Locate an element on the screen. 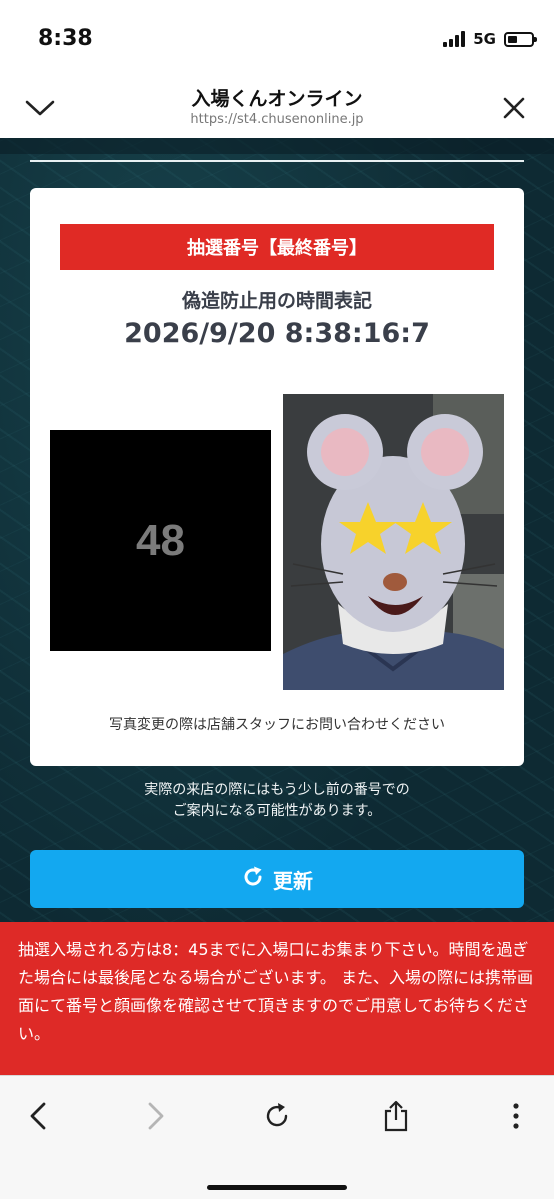  back-icon is located at coordinates (38, 1116).